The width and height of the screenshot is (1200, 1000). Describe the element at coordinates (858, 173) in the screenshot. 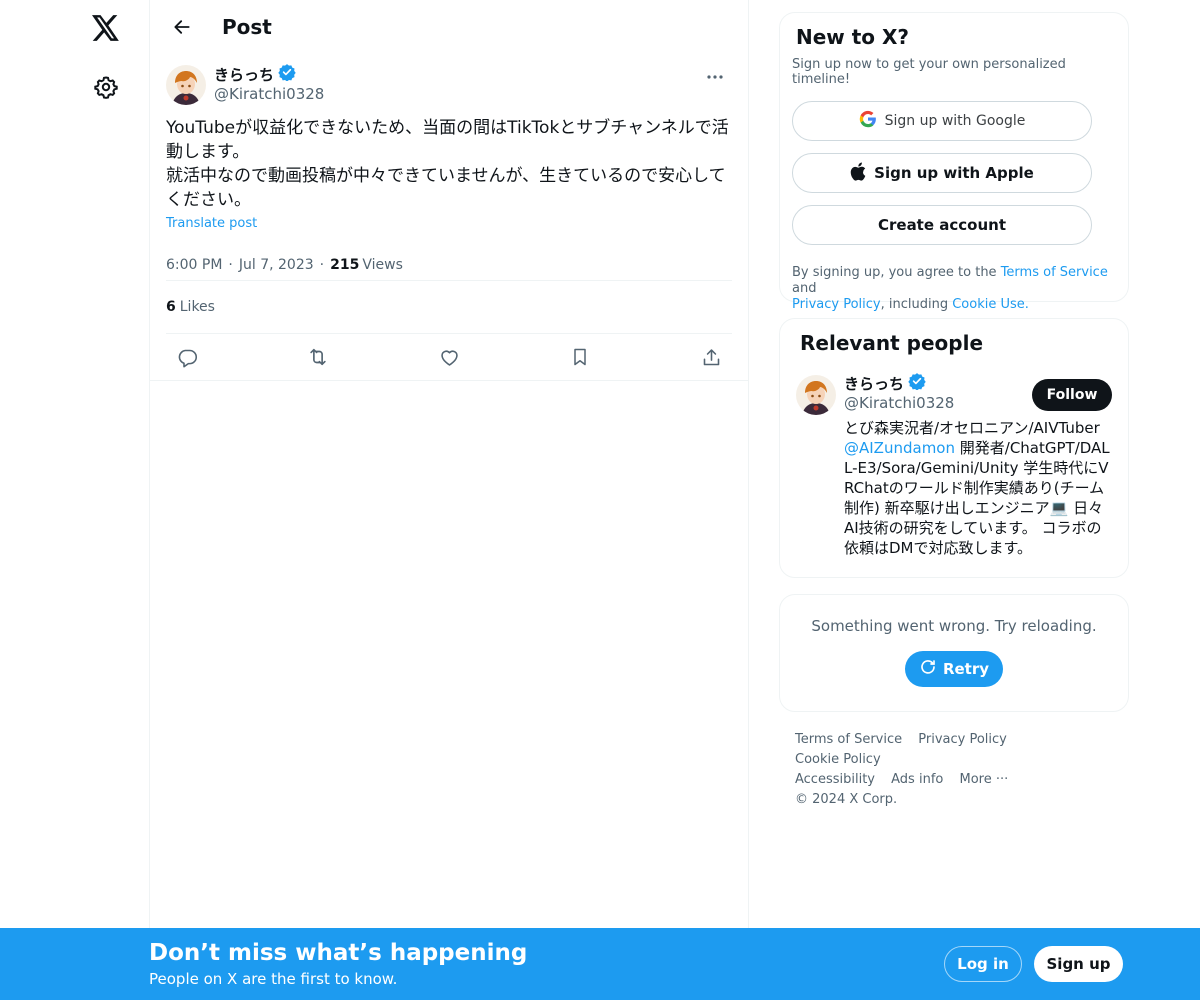

I see `apple-logo-icon` at that location.